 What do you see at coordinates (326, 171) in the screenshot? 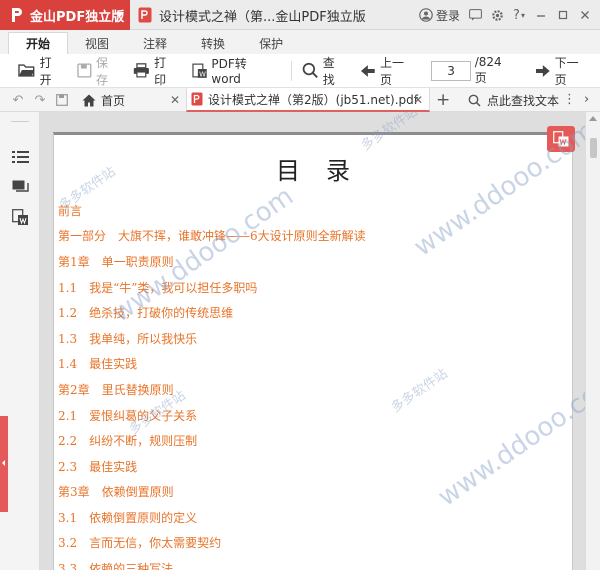
I see `toc-heading: 目录` at bounding box center [326, 171].